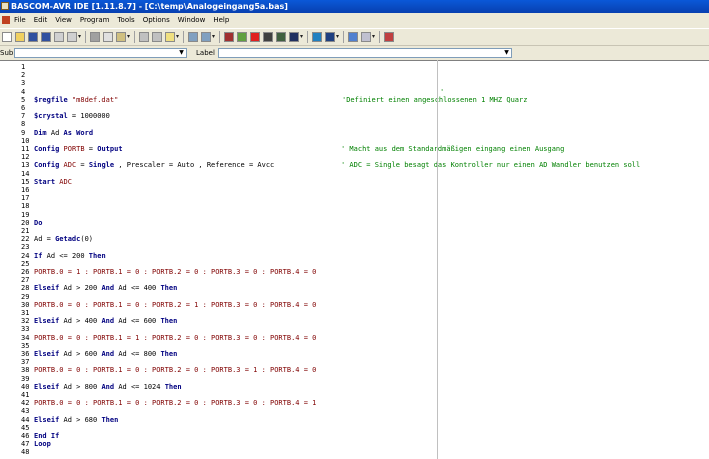  I want to click on code-line: 24 If Ad <= 200 Then, so click(354, 256).